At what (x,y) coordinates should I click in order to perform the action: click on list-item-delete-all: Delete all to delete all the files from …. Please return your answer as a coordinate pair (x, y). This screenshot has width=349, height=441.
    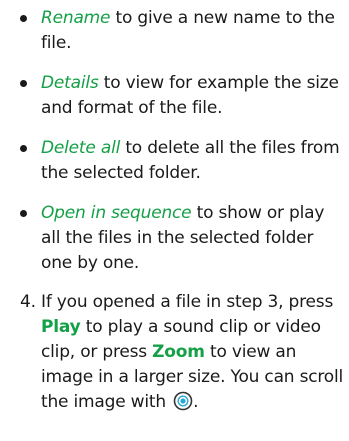
    Looking at the image, I should click on (174, 161).